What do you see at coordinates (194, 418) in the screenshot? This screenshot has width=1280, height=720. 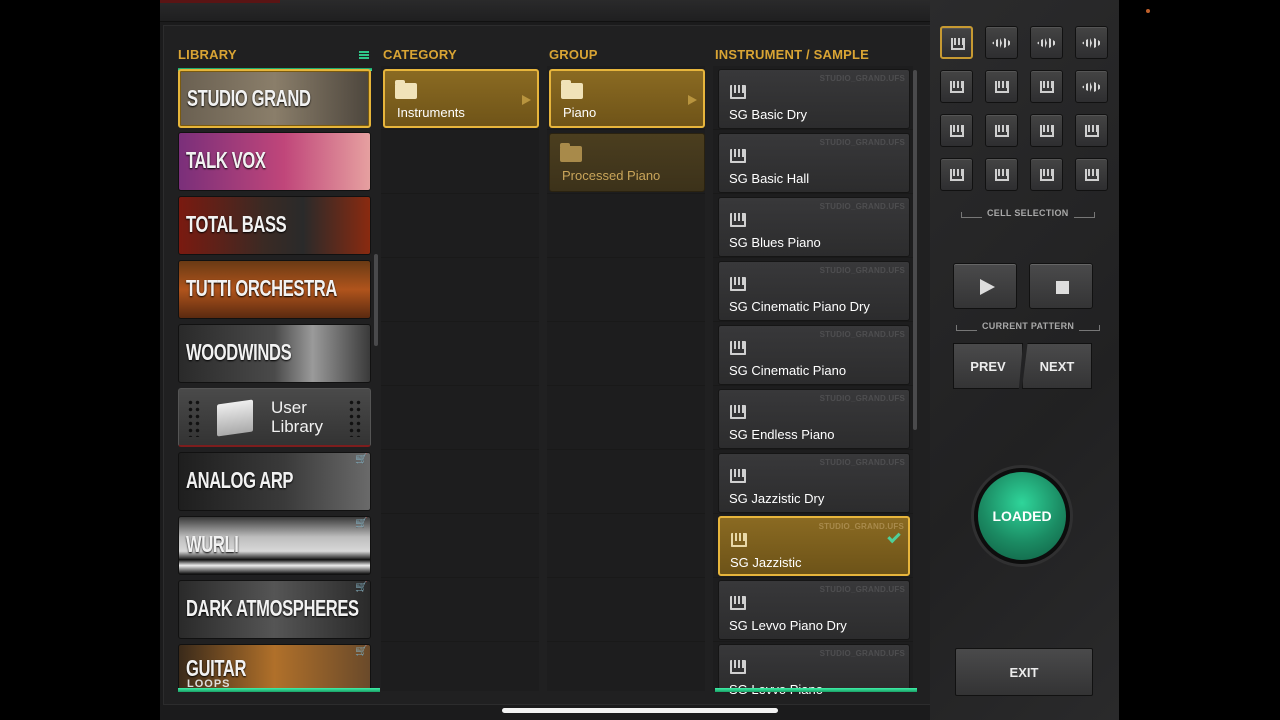 I see `speaker-grille-left` at bounding box center [194, 418].